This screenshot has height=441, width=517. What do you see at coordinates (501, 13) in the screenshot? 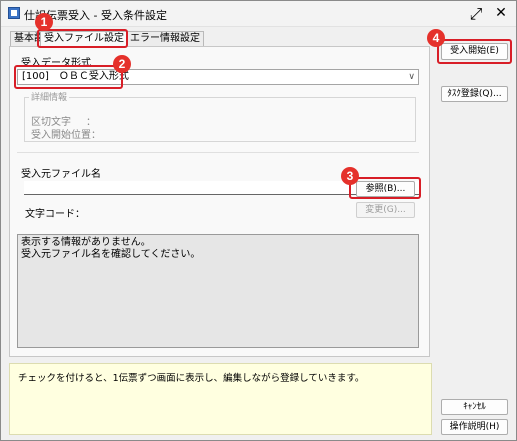
I see `close-icon: ✕` at bounding box center [501, 13].